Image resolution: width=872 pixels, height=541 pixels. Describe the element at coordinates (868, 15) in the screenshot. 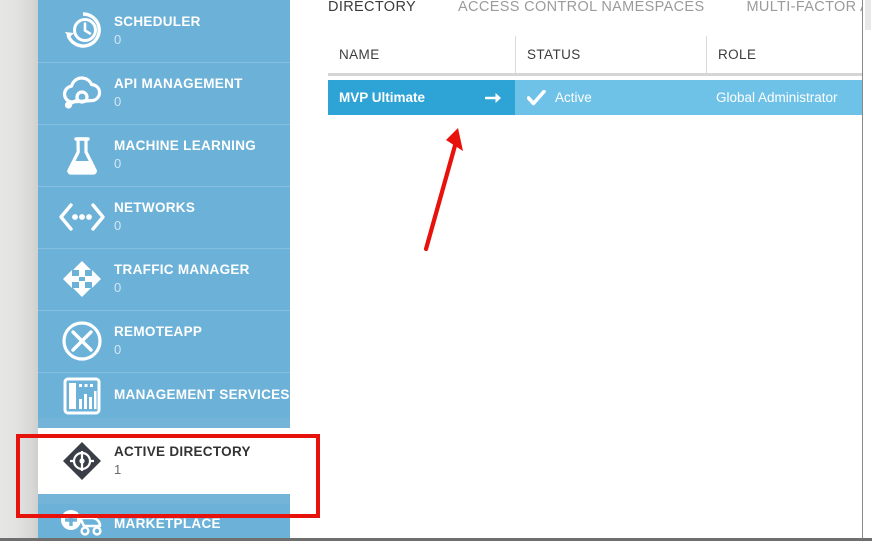

I see `scrollbar-thumb` at that location.